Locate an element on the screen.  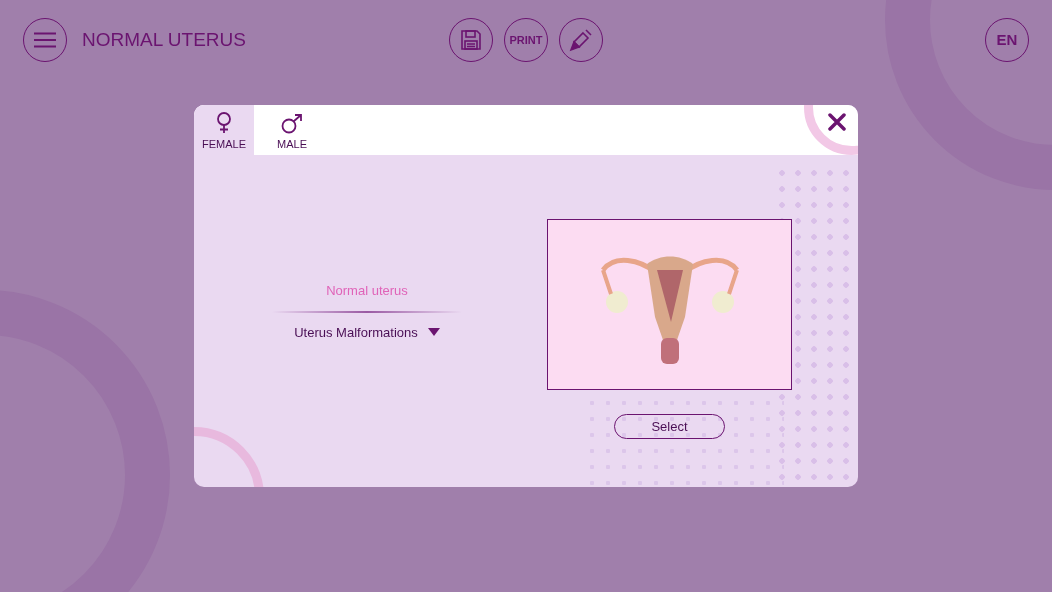
close-icon is located at coordinates (837, 122).